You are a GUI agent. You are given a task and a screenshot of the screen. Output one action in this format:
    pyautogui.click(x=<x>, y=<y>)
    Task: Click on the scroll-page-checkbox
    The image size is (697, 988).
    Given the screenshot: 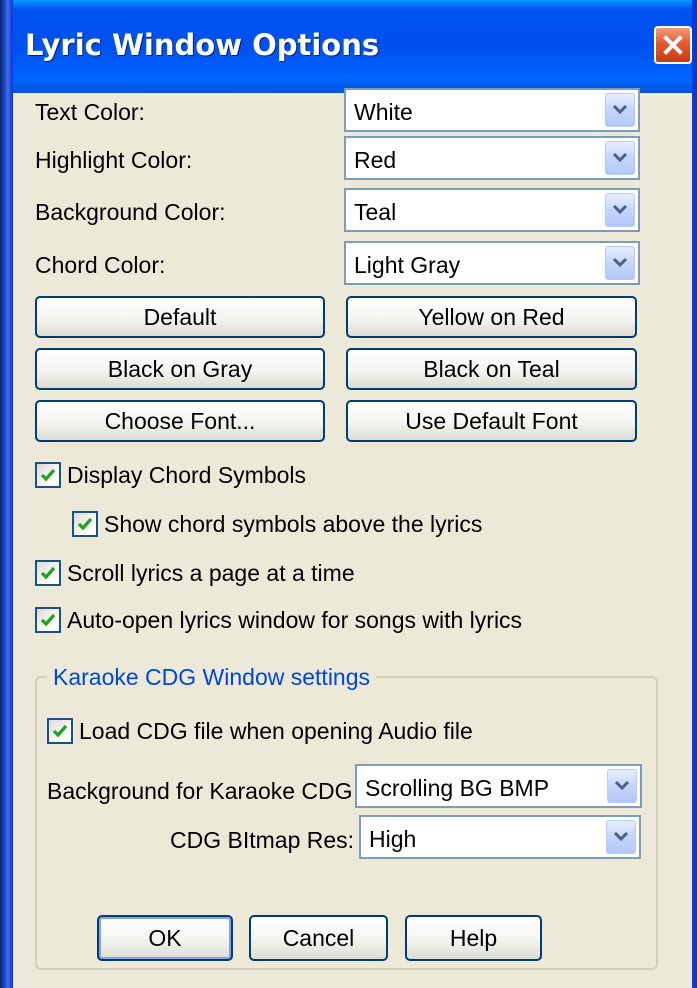 What is the action you would take?
    pyautogui.click(x=48, y=573)
    